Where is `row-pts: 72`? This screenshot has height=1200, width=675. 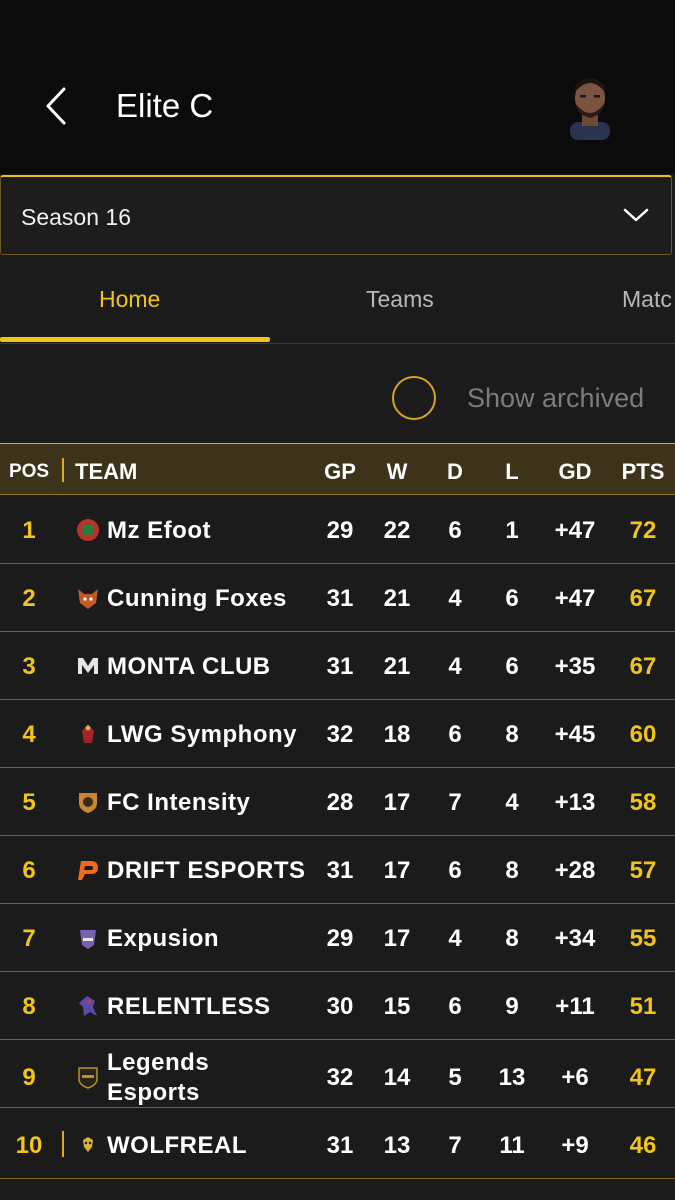
row-pts: 72 is located at coordinates (643, 530).